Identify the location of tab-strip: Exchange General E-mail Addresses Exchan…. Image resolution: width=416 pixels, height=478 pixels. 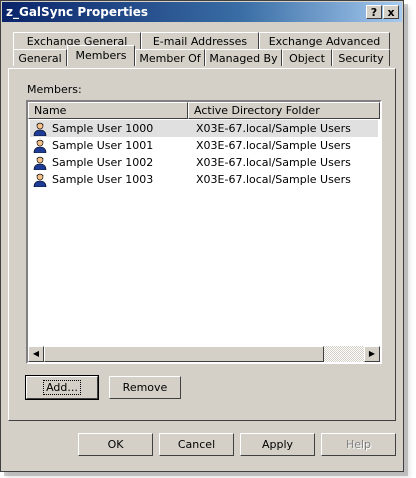
(202, 49).